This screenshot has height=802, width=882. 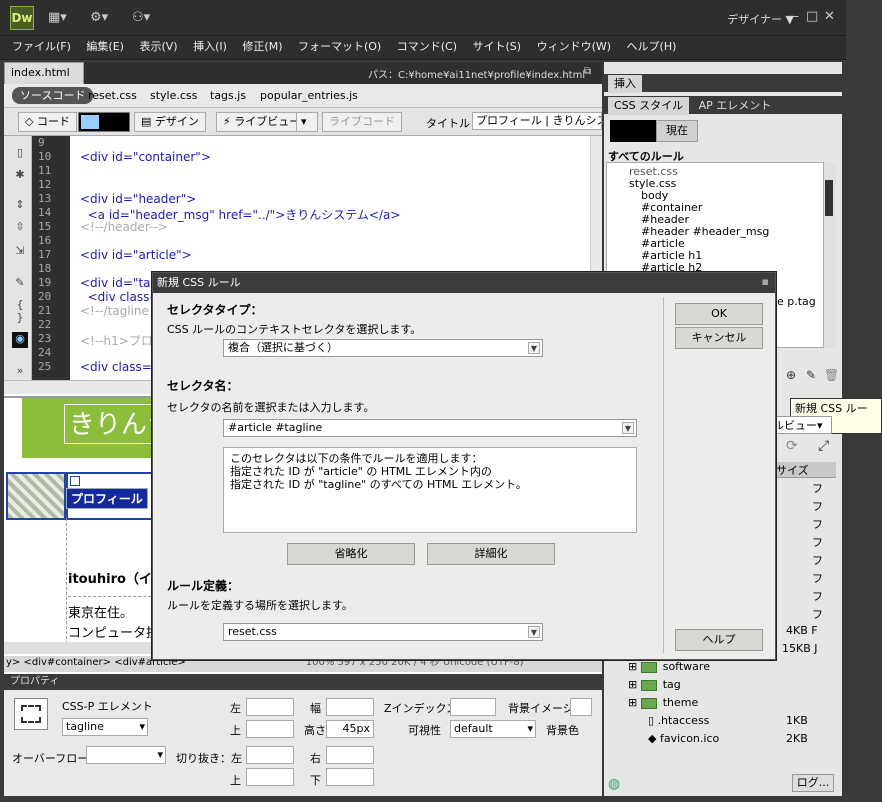 I want to click on select-parent-icon: ⇲, so click(x=20, y=252).